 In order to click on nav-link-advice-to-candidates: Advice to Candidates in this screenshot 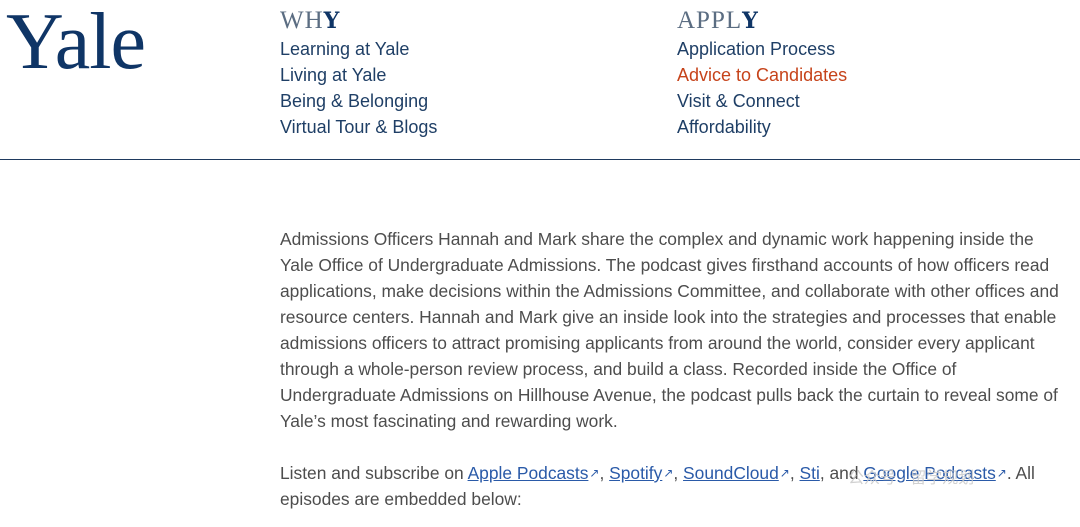, I will do `click(762, 75)`.